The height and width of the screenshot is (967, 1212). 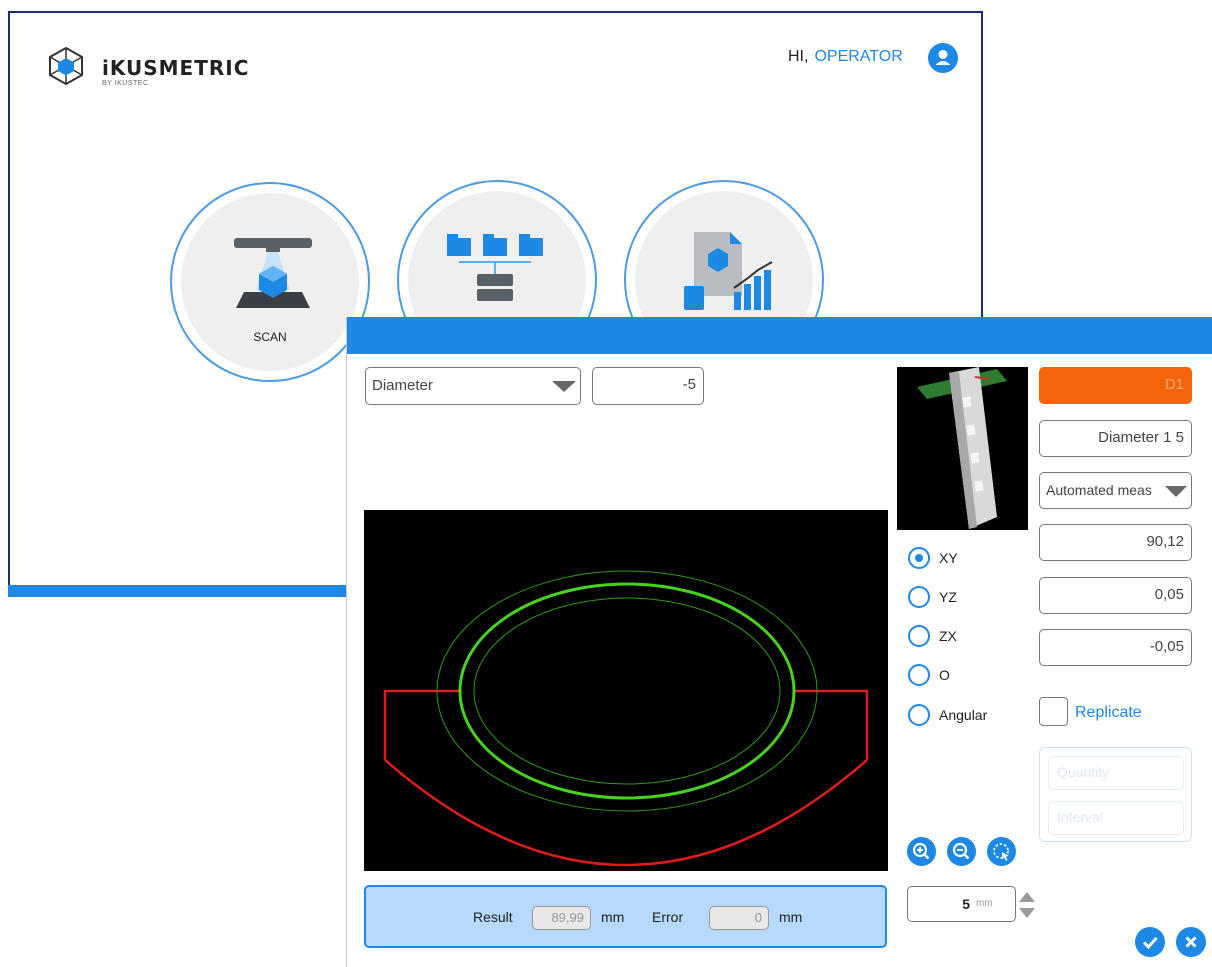 What do you see at coordinates (919, 597) in the screenshot?
I see `radio-yz` at bounding box center [919, 597].